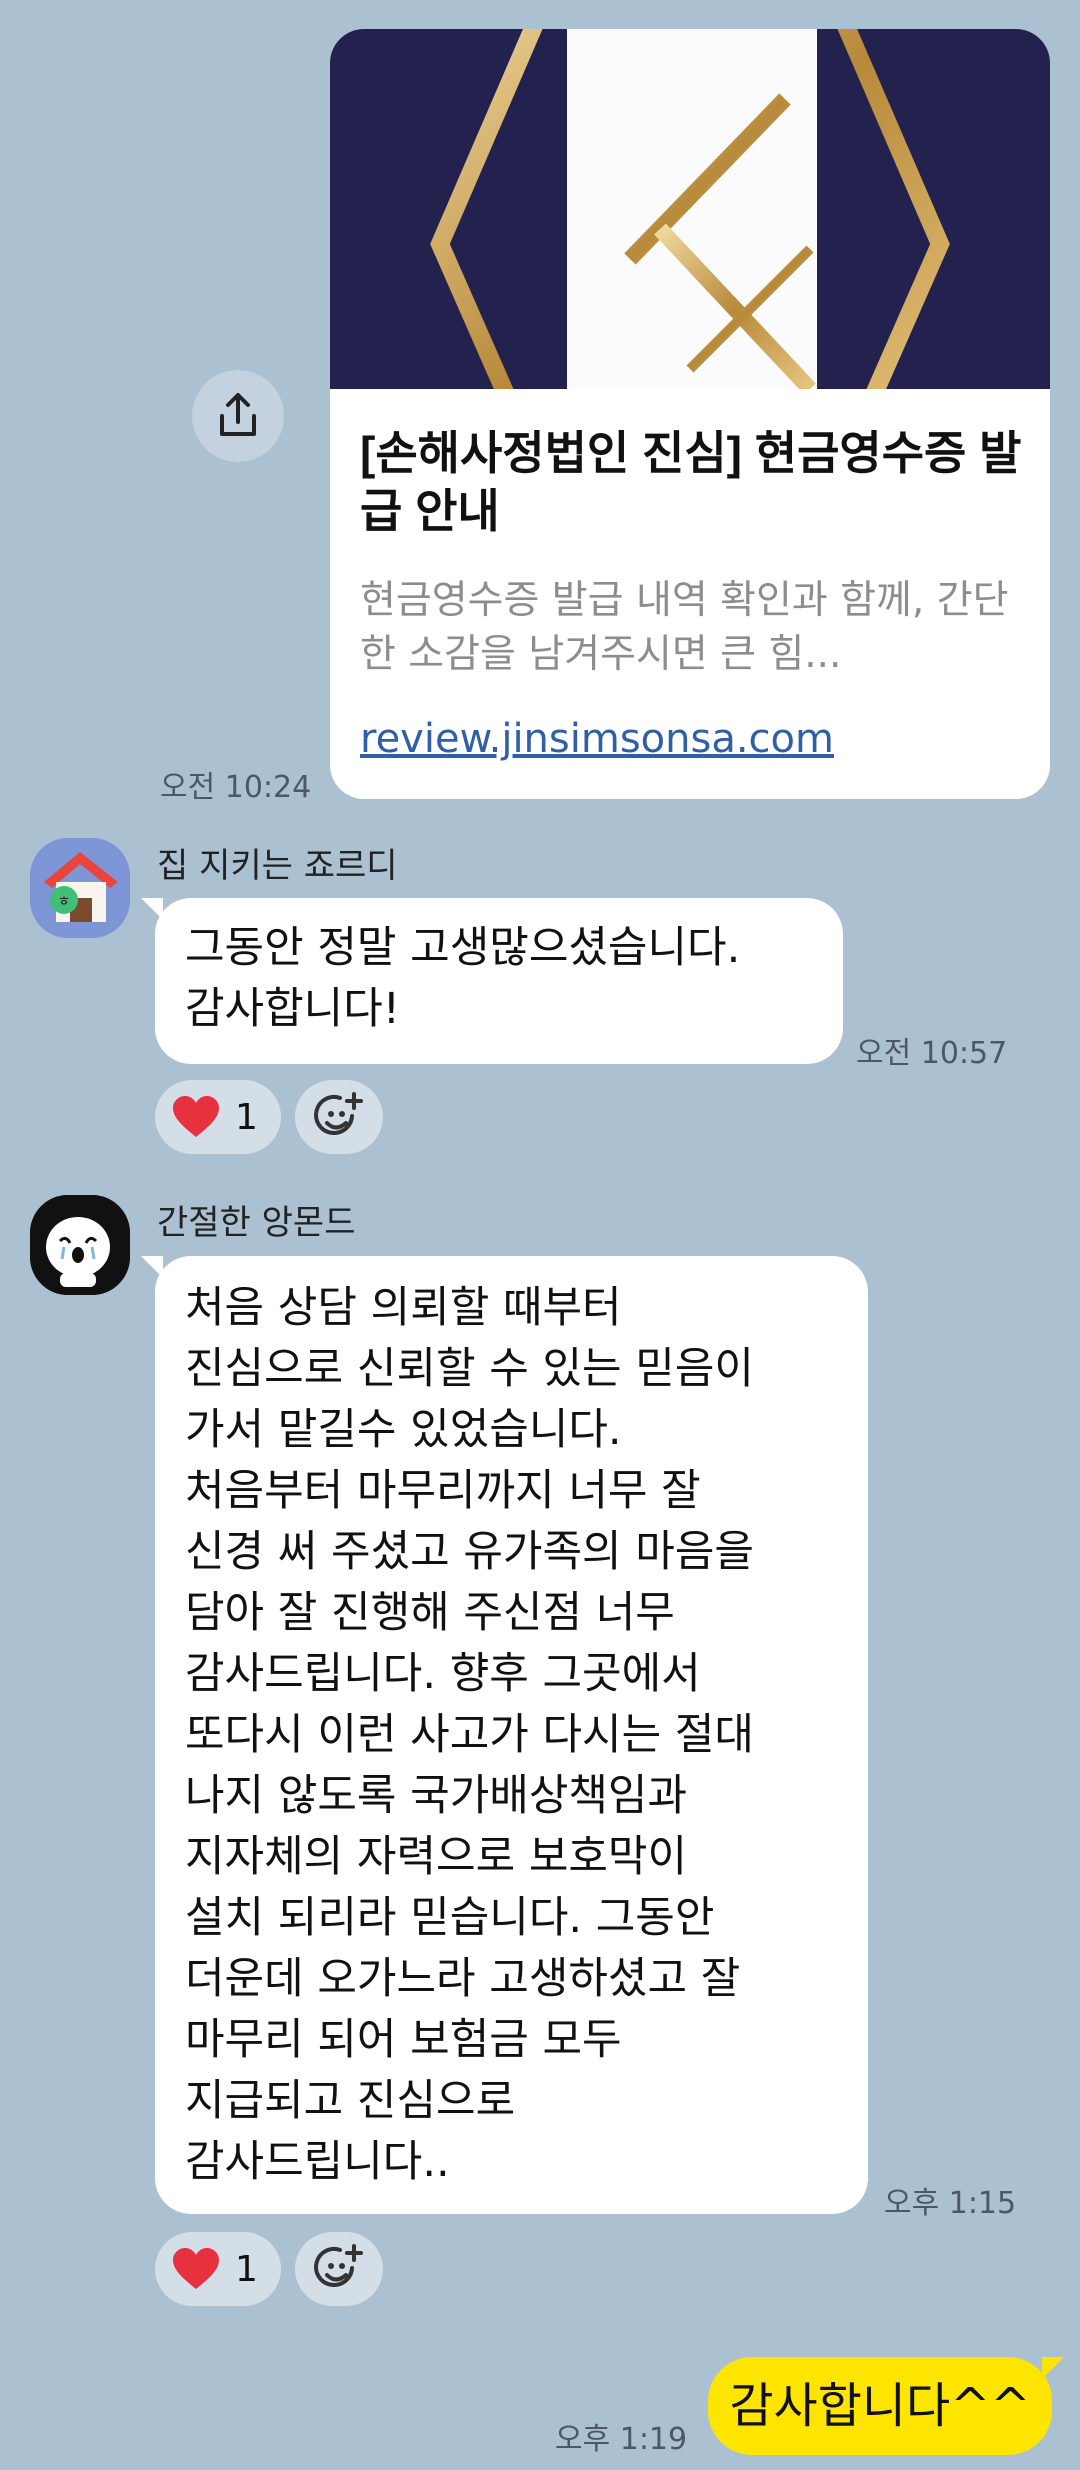  What do you see at coordinates (880, 2406) in the screenshot?
I see `message-text: 감사합니다^^` at bounding box center [880, 2406].